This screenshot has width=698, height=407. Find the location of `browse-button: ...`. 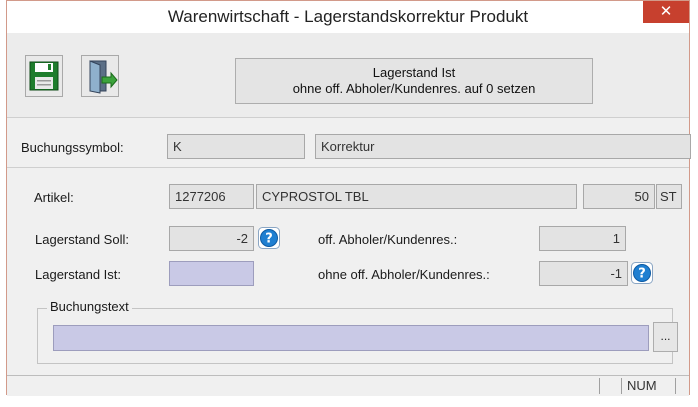

browse-button: ... is located at coordinates (665, 337).